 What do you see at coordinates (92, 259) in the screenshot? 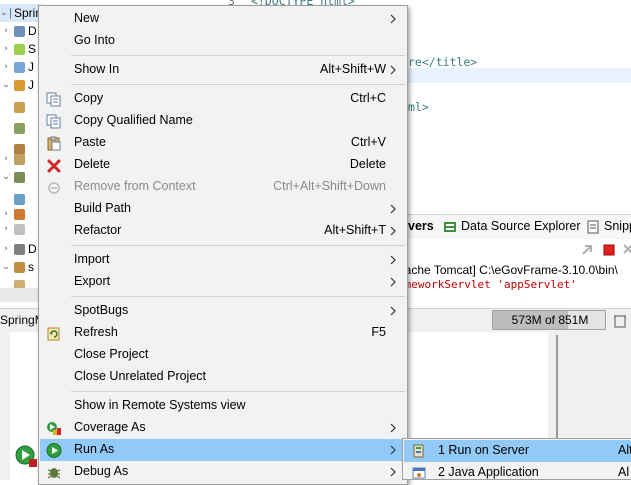
I see `menu-item-label: Import` at bounding box center [92, 259].